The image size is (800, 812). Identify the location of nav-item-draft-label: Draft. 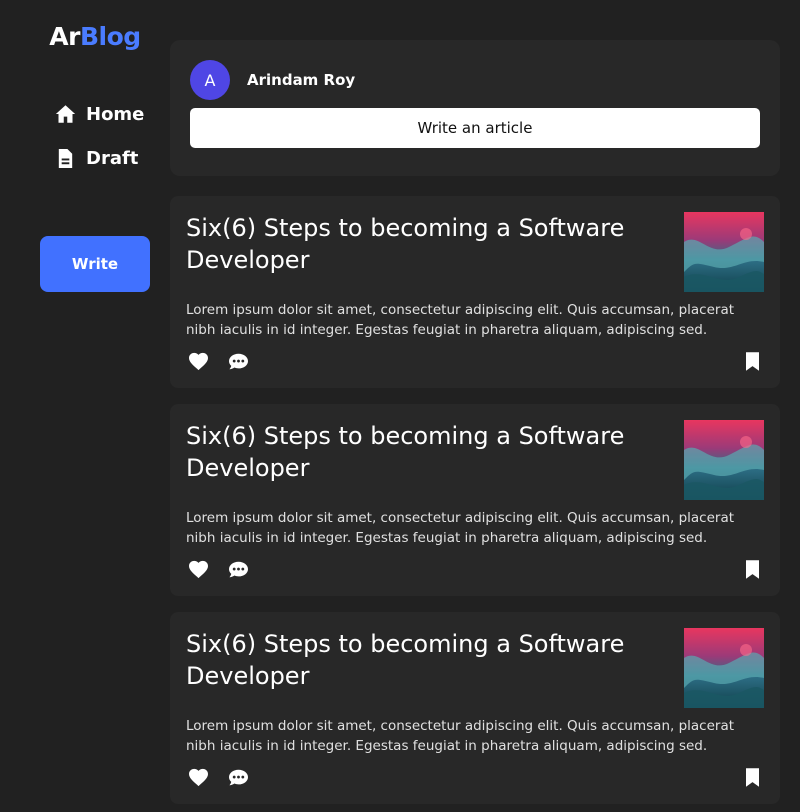
(112, 158).